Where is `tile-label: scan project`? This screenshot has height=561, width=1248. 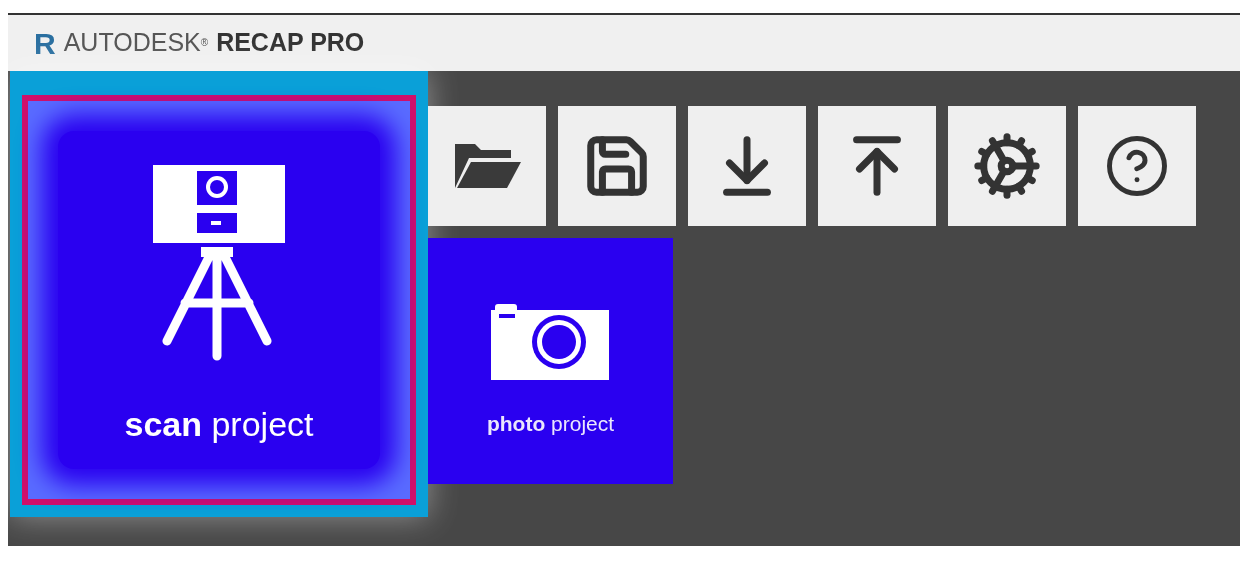 tile-label: scan project is located at coordinates (219, 424).